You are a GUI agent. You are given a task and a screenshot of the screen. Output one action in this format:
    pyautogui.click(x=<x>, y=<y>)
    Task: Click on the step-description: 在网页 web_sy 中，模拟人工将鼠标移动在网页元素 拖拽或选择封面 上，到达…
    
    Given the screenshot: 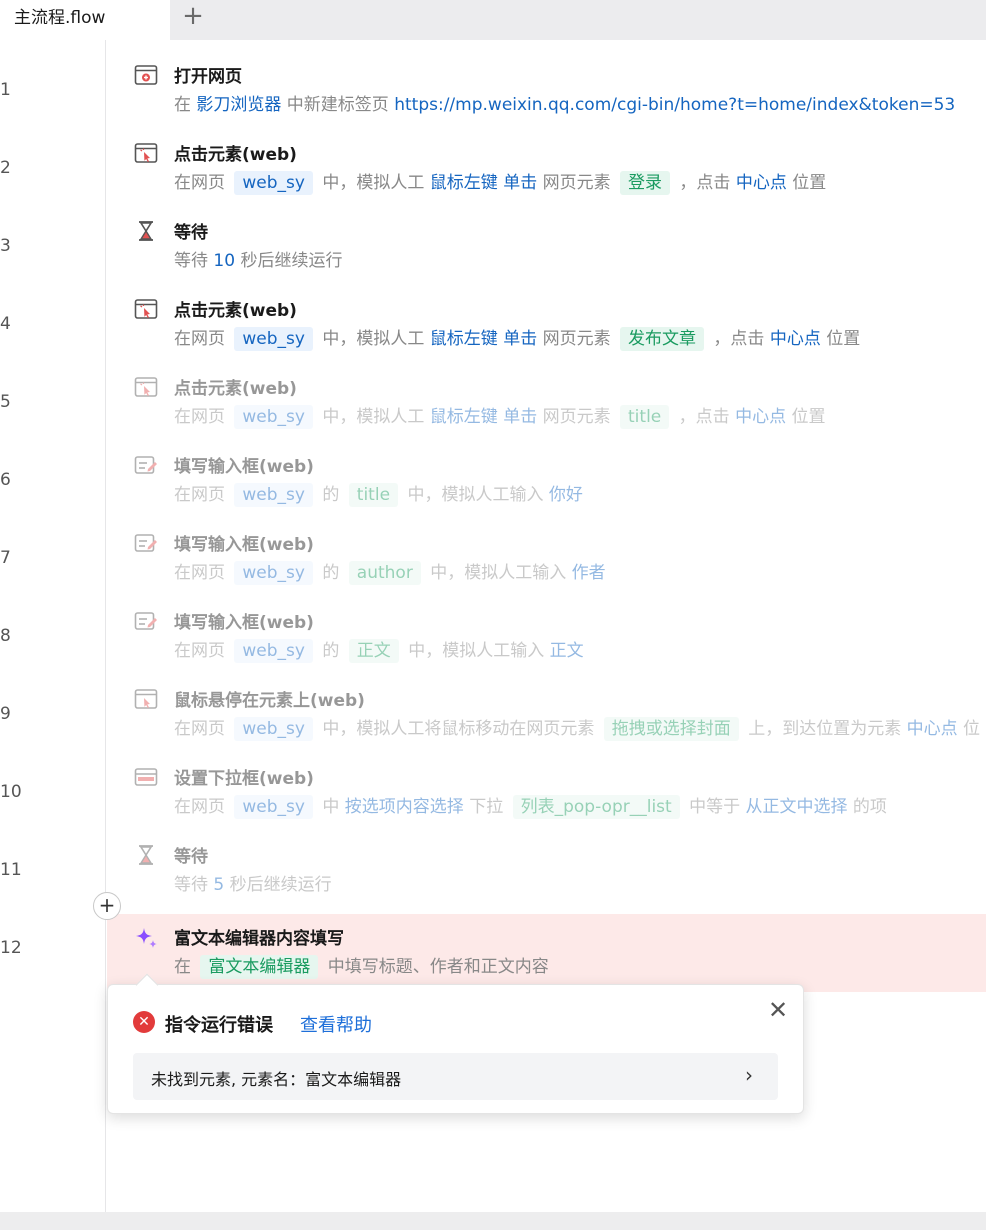 What is the action you would take?
    pyautogui.click(x=577, y=727)
    